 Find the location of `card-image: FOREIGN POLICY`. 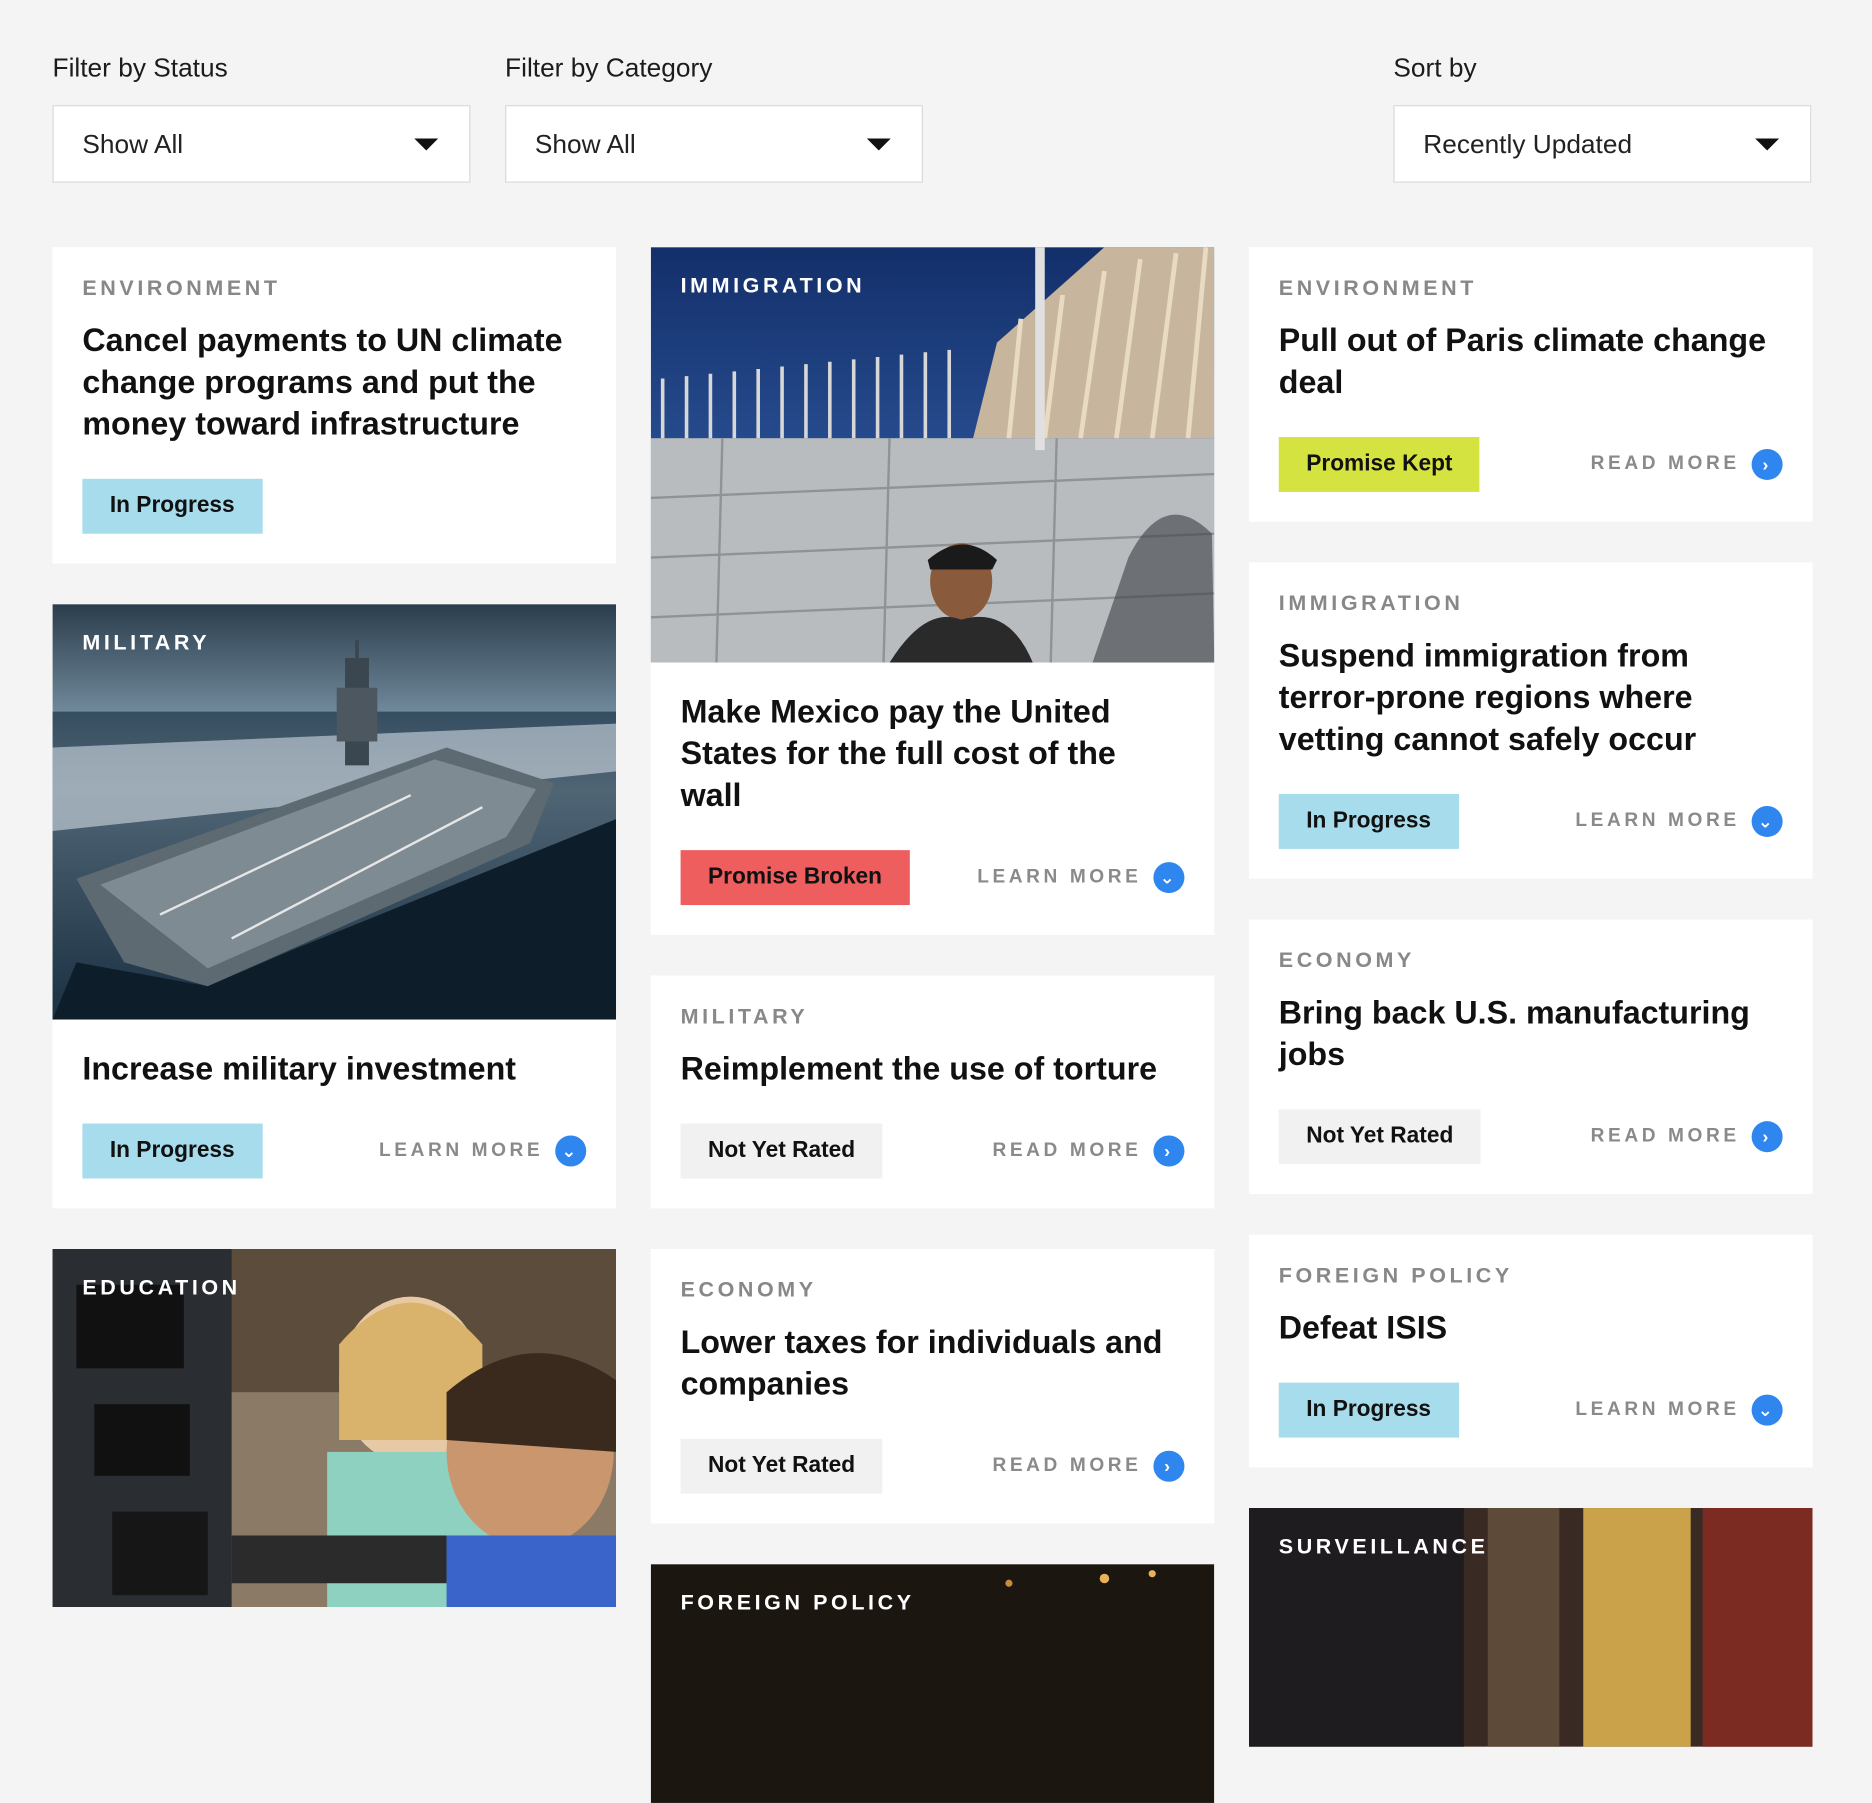

card-image: FOREIGN POLICY is located at coordinates (932, 1683).